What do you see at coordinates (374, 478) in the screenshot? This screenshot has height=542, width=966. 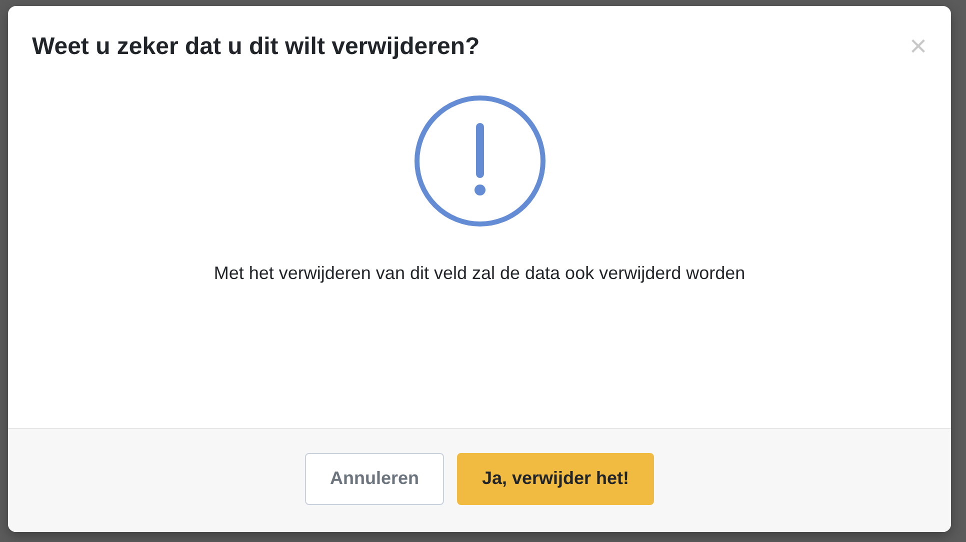 I see `cancel-button: Annuleren` at bounding box center [374, 478].